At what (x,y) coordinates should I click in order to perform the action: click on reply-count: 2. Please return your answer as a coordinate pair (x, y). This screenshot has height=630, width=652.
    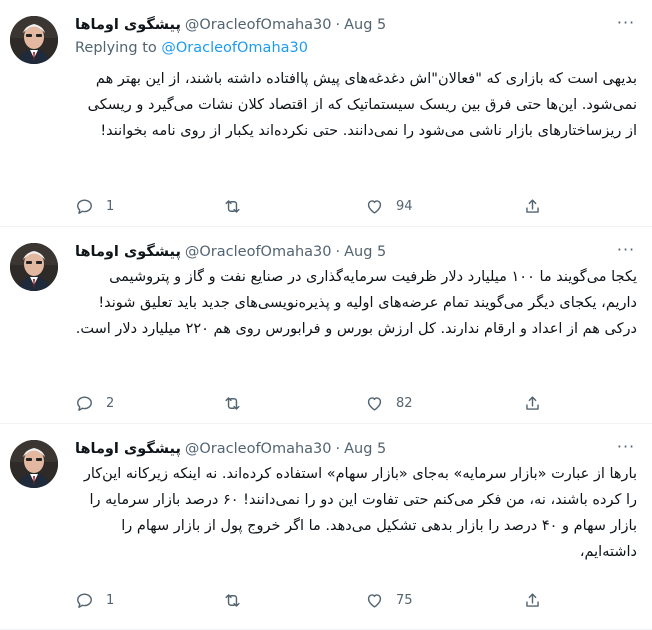
    Looking at the image, I should click on (110, 403).